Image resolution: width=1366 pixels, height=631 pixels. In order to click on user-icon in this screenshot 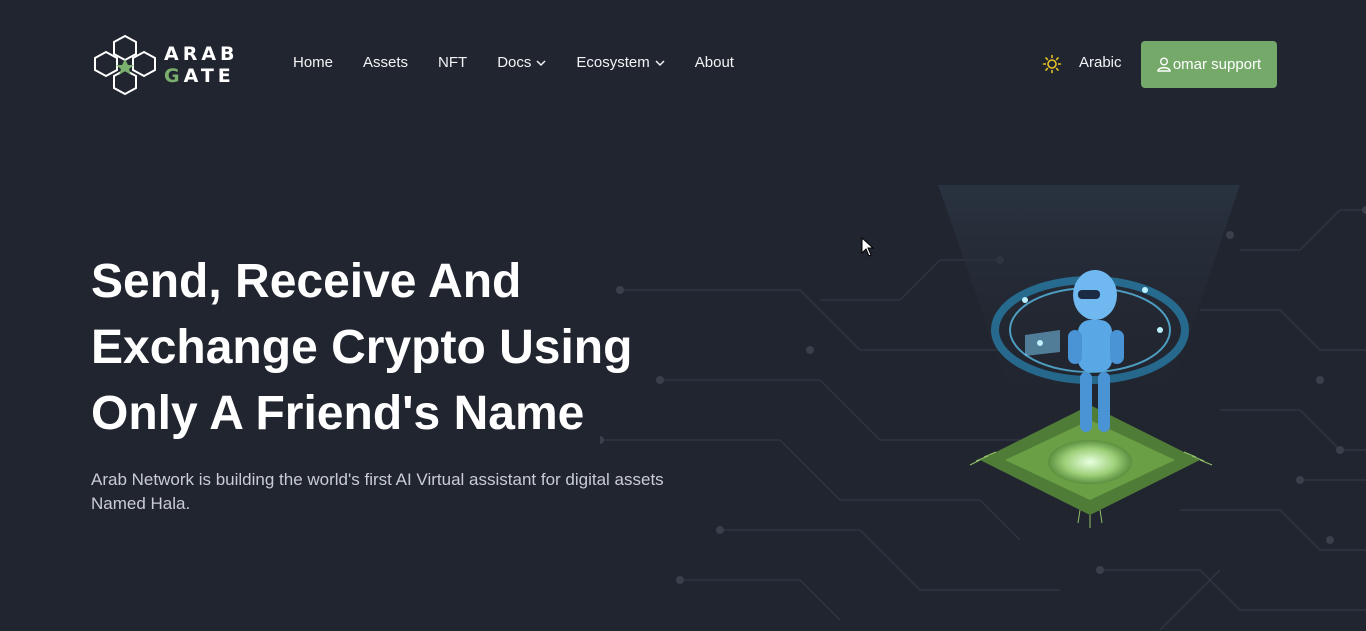, I will do `click(1164, 64)`.